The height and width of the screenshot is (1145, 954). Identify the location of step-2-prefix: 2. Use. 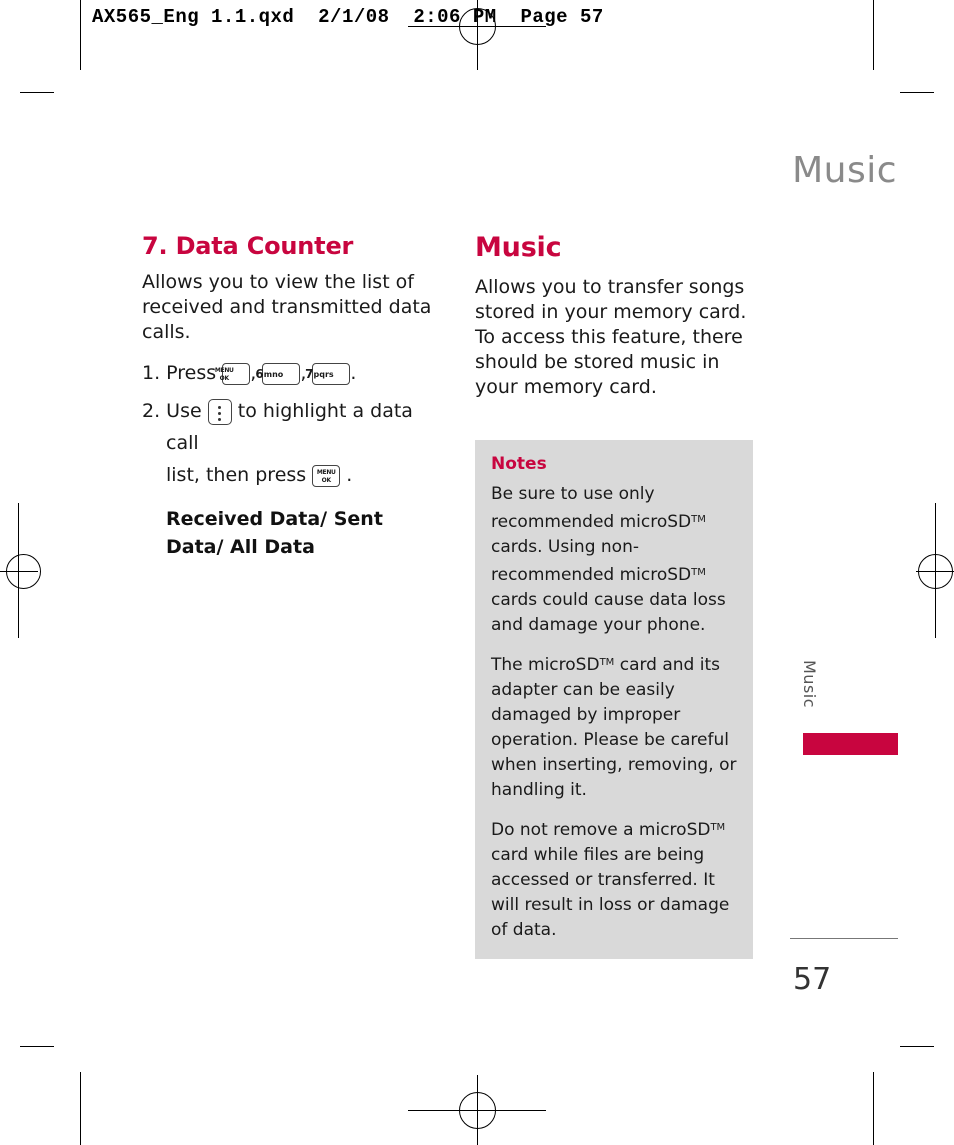
(172, 411).